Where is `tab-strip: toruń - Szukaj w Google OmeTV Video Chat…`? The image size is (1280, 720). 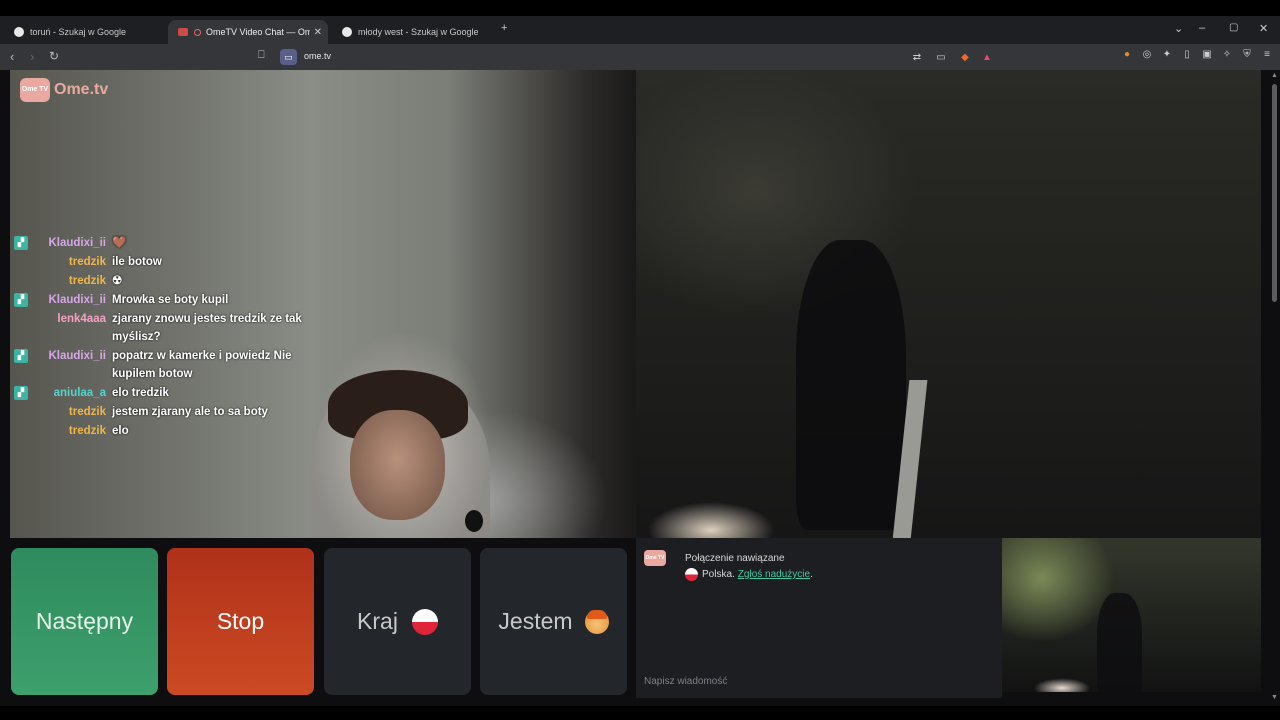 tab-strip: toruń - Szukaj w Google OmeTV Video Chat… is located at coordinates (640, 30).